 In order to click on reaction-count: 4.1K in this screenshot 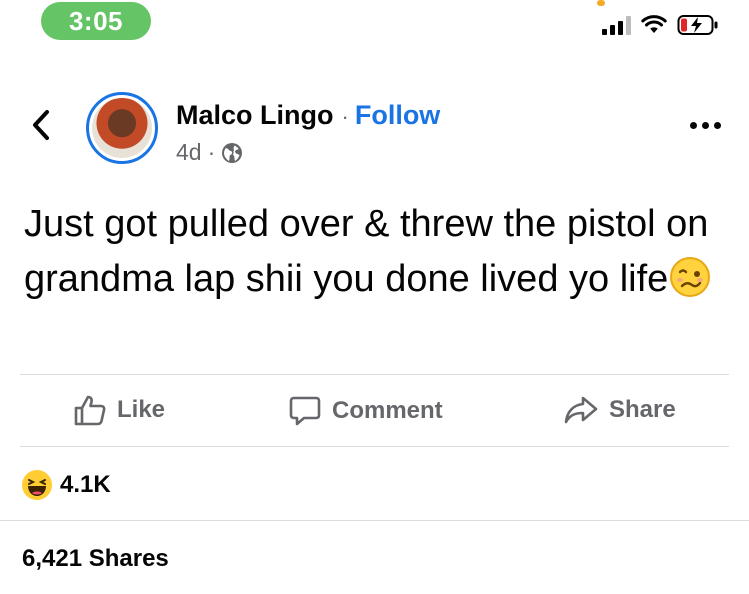, I will do `click(85, 484)`.